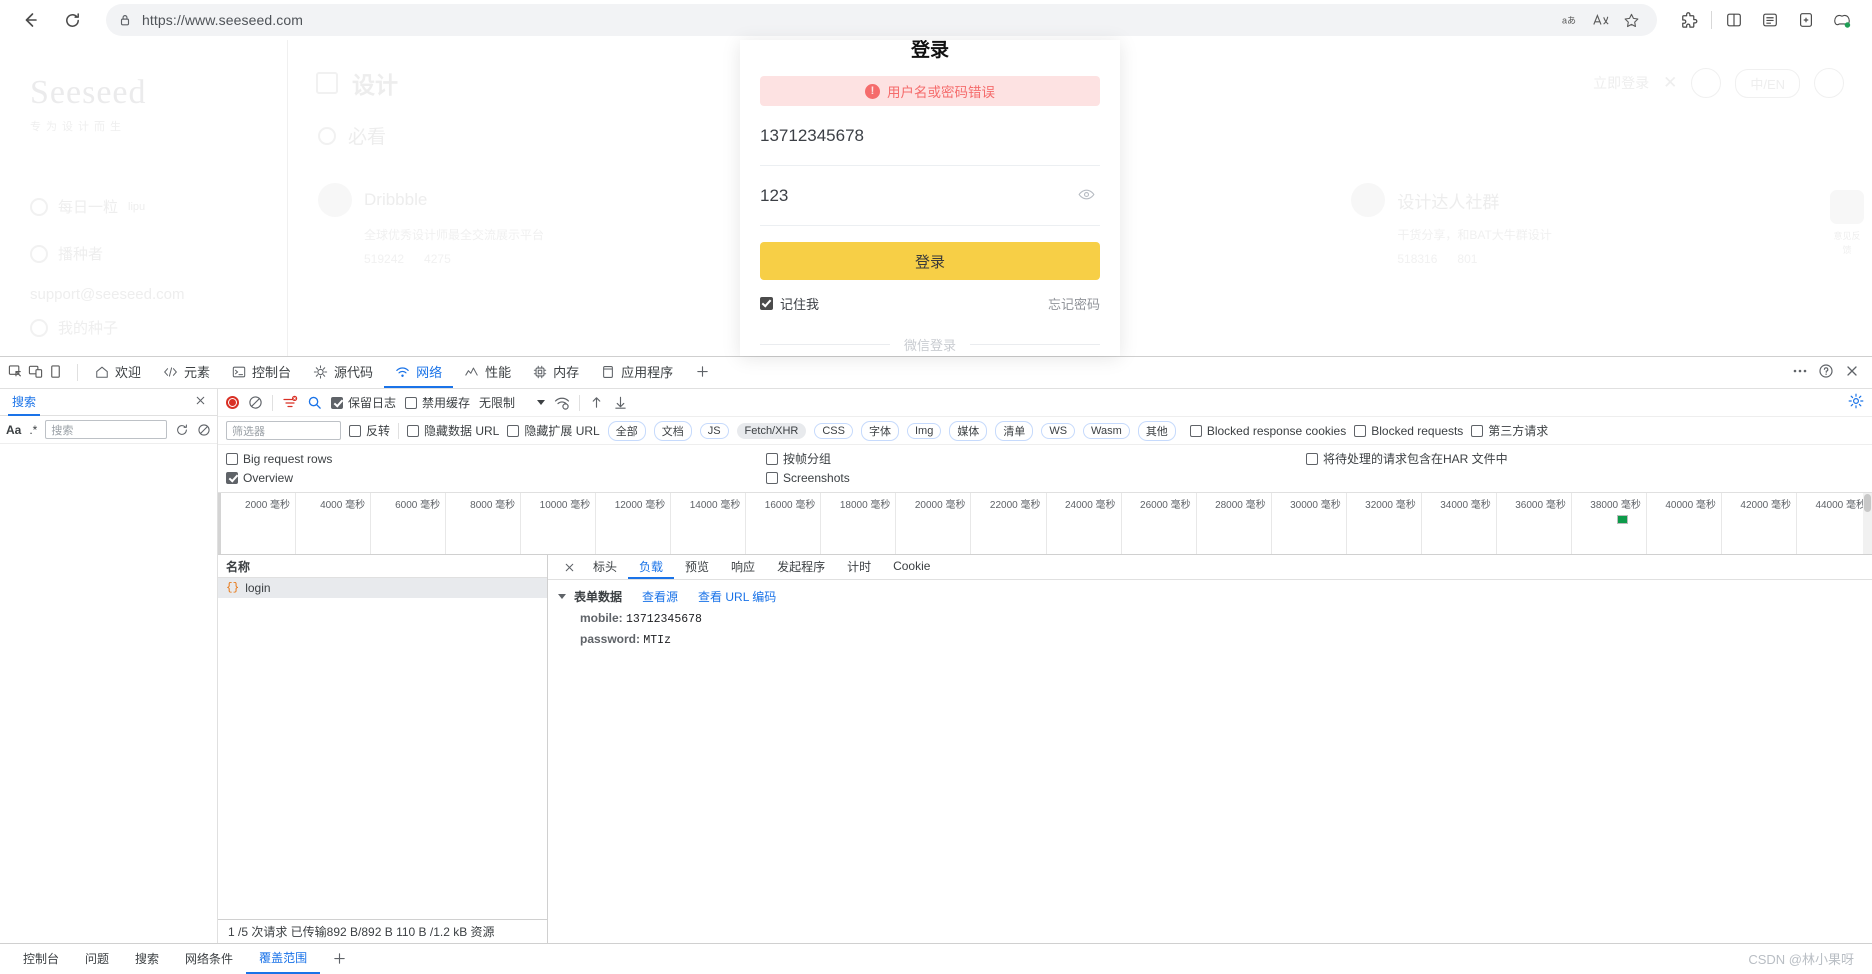  Describe the element at coordinates (118, 372) in the screenshot. I see `tab-welcome: 欢迎` at that location.